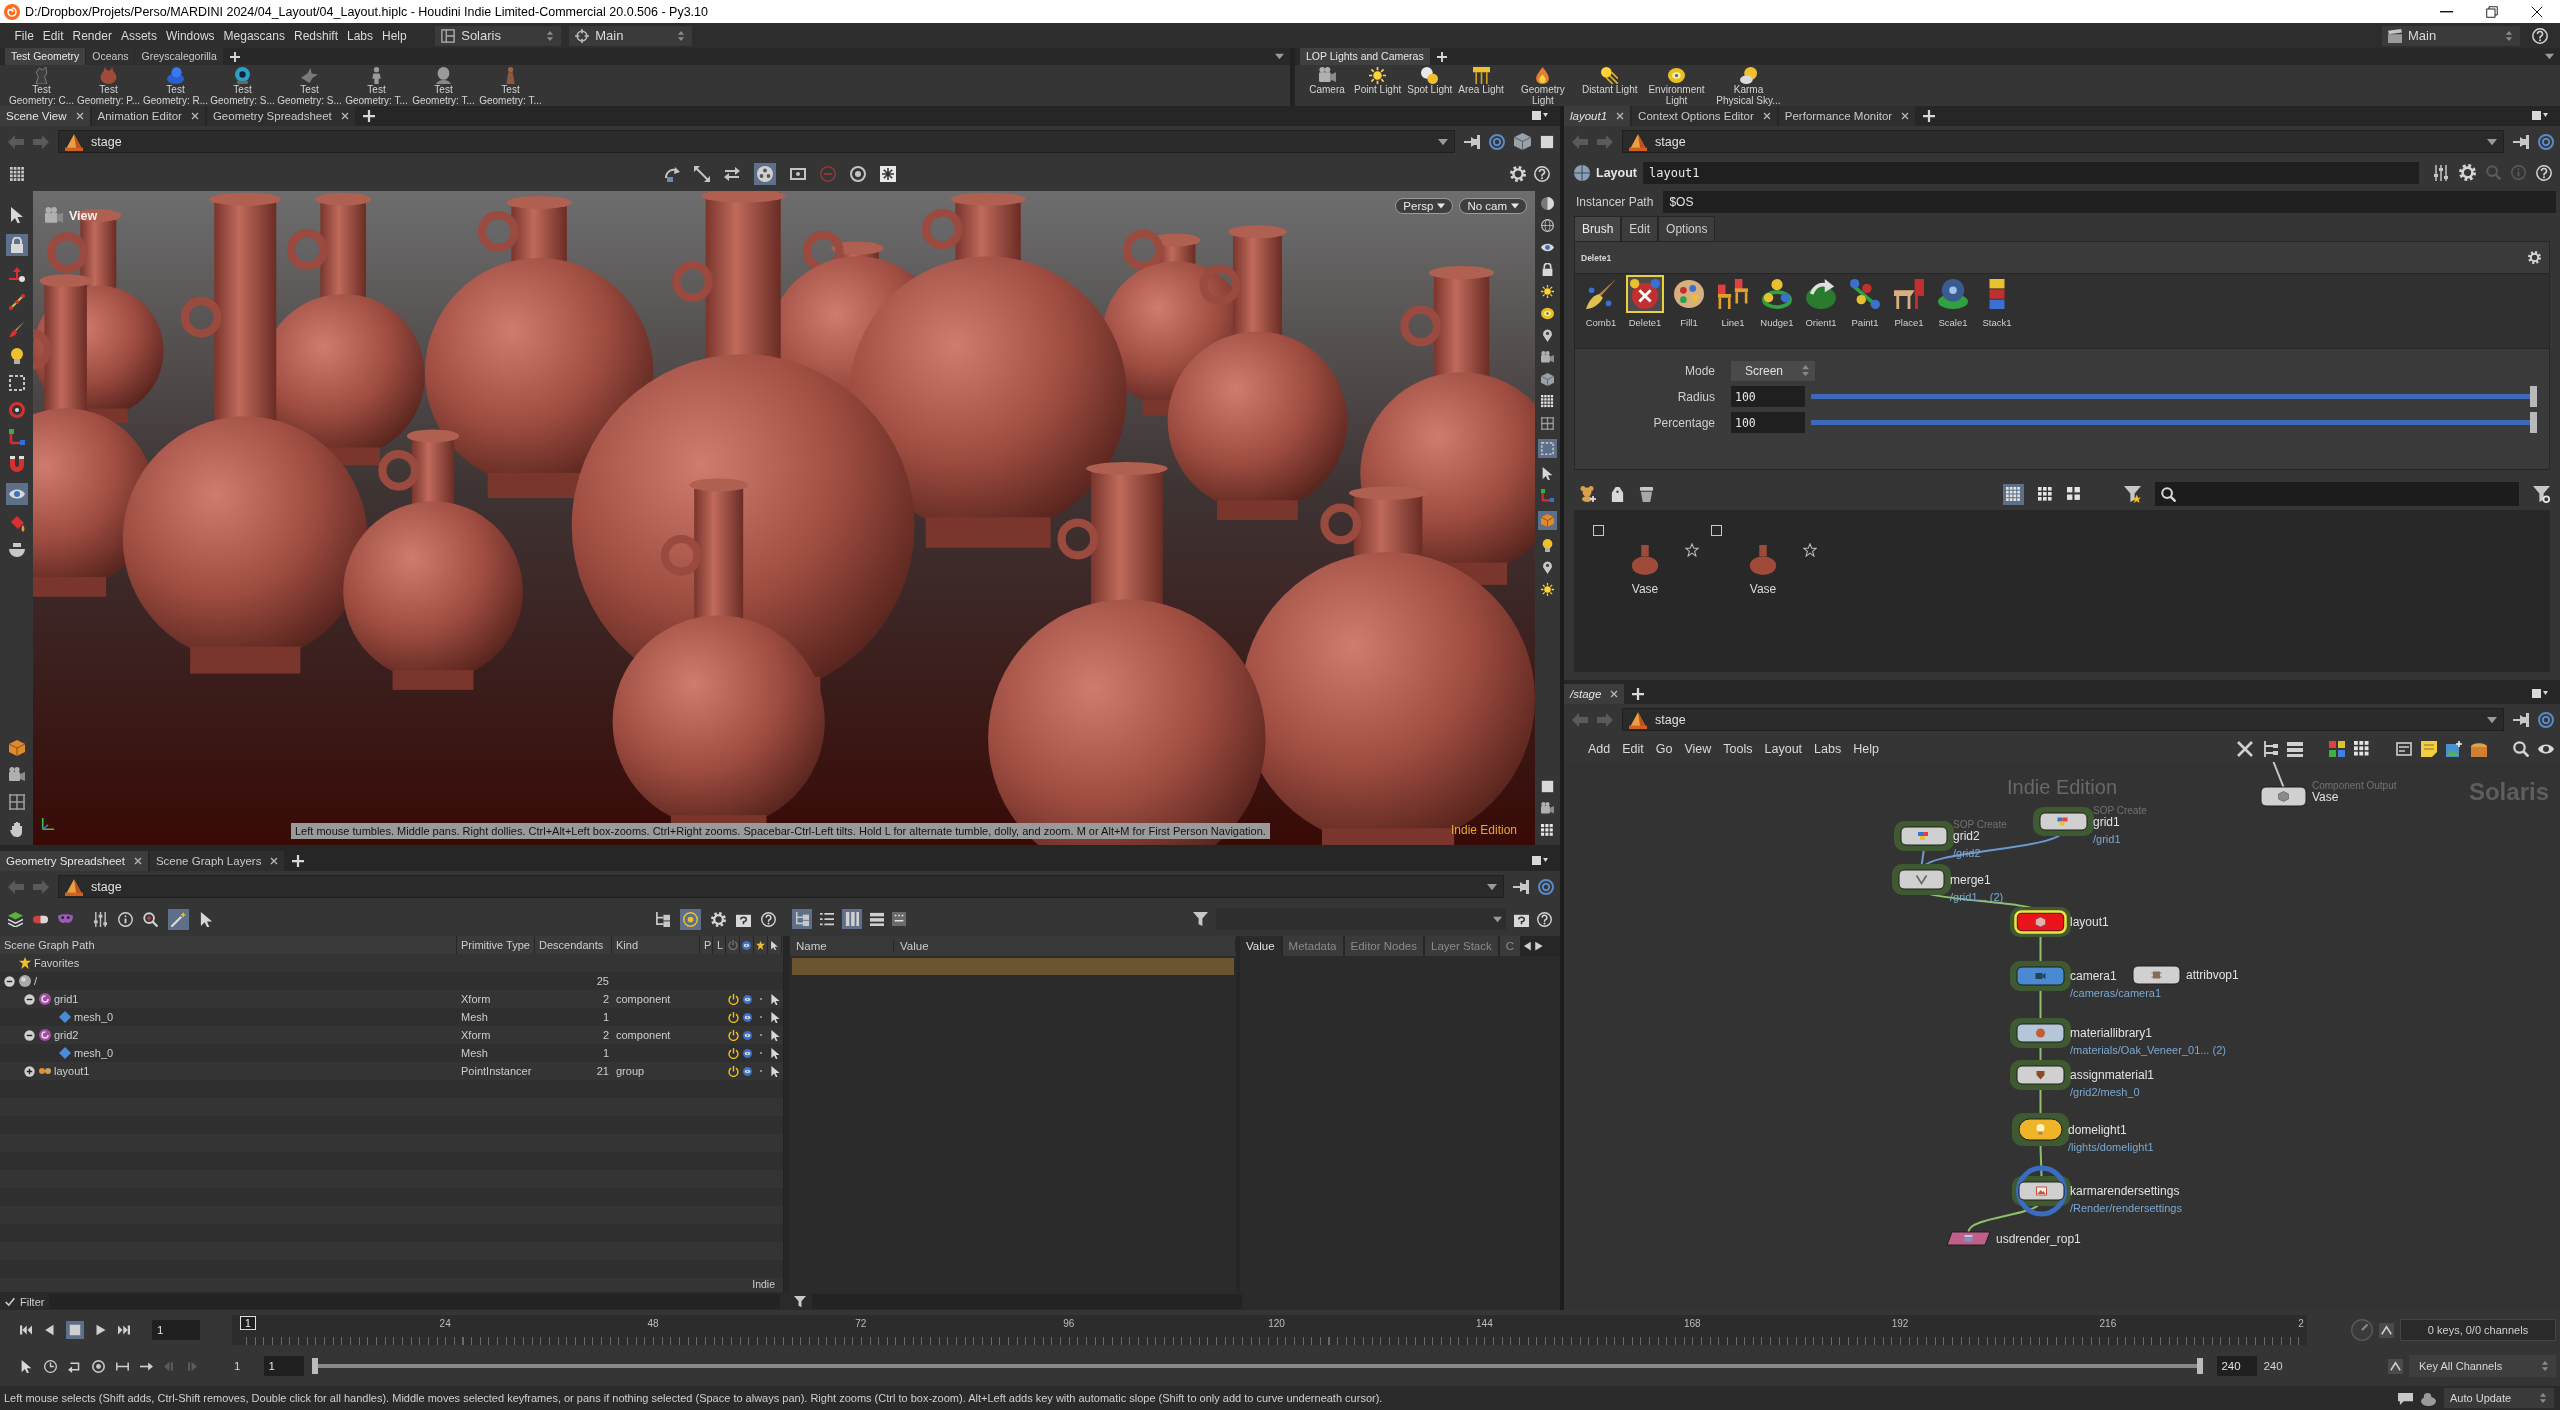 The image size is (2560, 1410). What do you see at coordinates (1953, 301) in the screenshot?
I see `brush-tool: Scale1` at bounding box center [1953, 301].